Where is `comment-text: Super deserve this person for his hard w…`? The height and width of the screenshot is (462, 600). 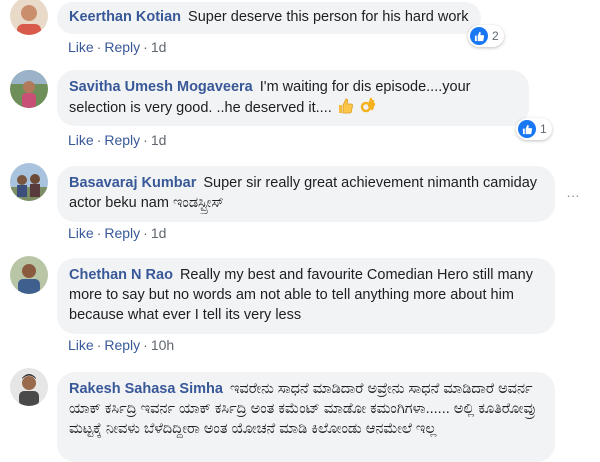
comment-text: Super deserve this person for his hard w… is located at coordinates (328, 17).